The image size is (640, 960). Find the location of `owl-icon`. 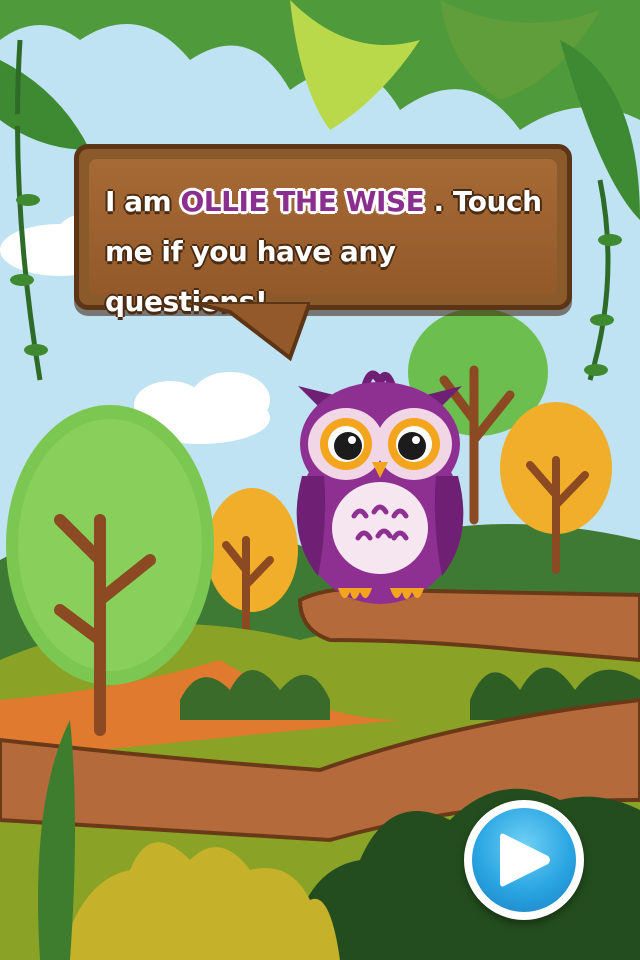

owl-icon is located at coordinates (380, 486).